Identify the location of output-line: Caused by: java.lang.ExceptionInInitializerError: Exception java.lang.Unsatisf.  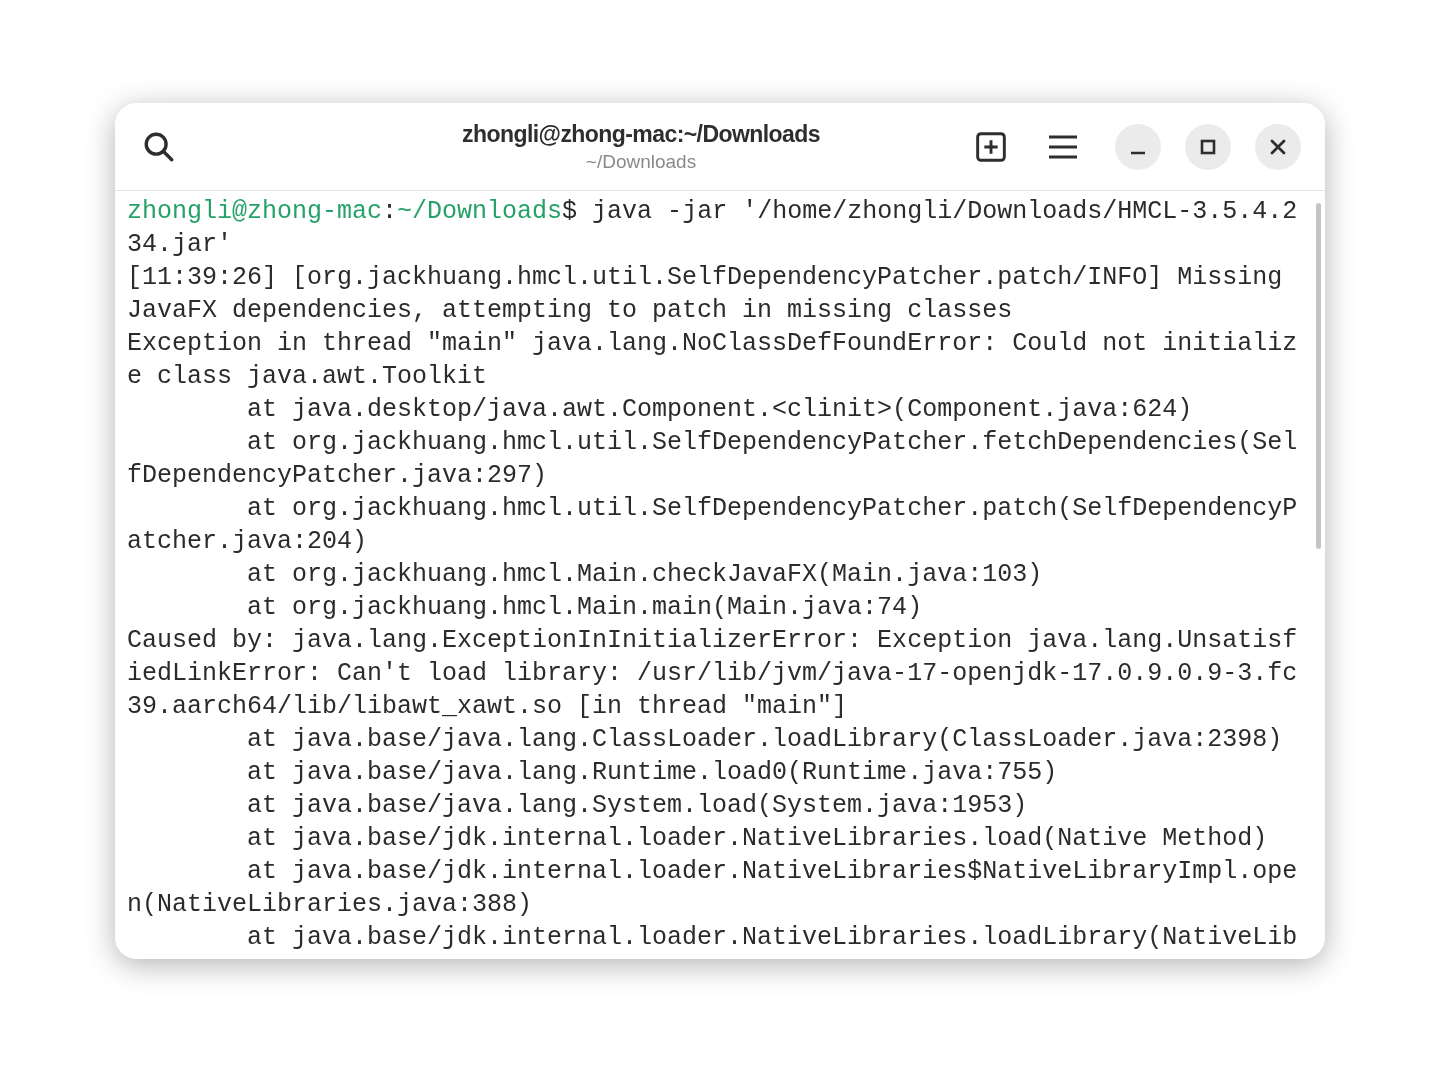
(712, 640).